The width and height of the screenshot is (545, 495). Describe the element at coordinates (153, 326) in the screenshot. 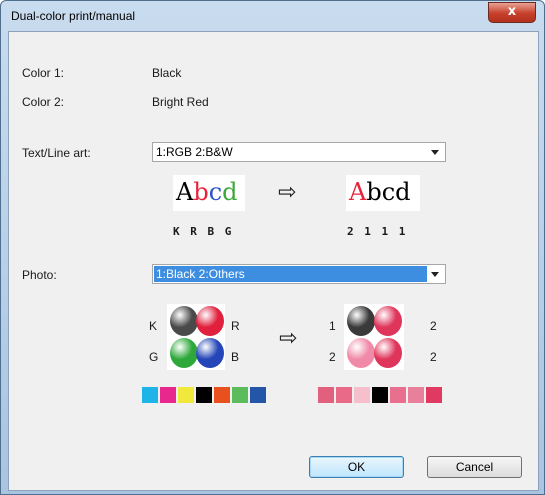

I see `photo-before-label-tl: K` at that location.